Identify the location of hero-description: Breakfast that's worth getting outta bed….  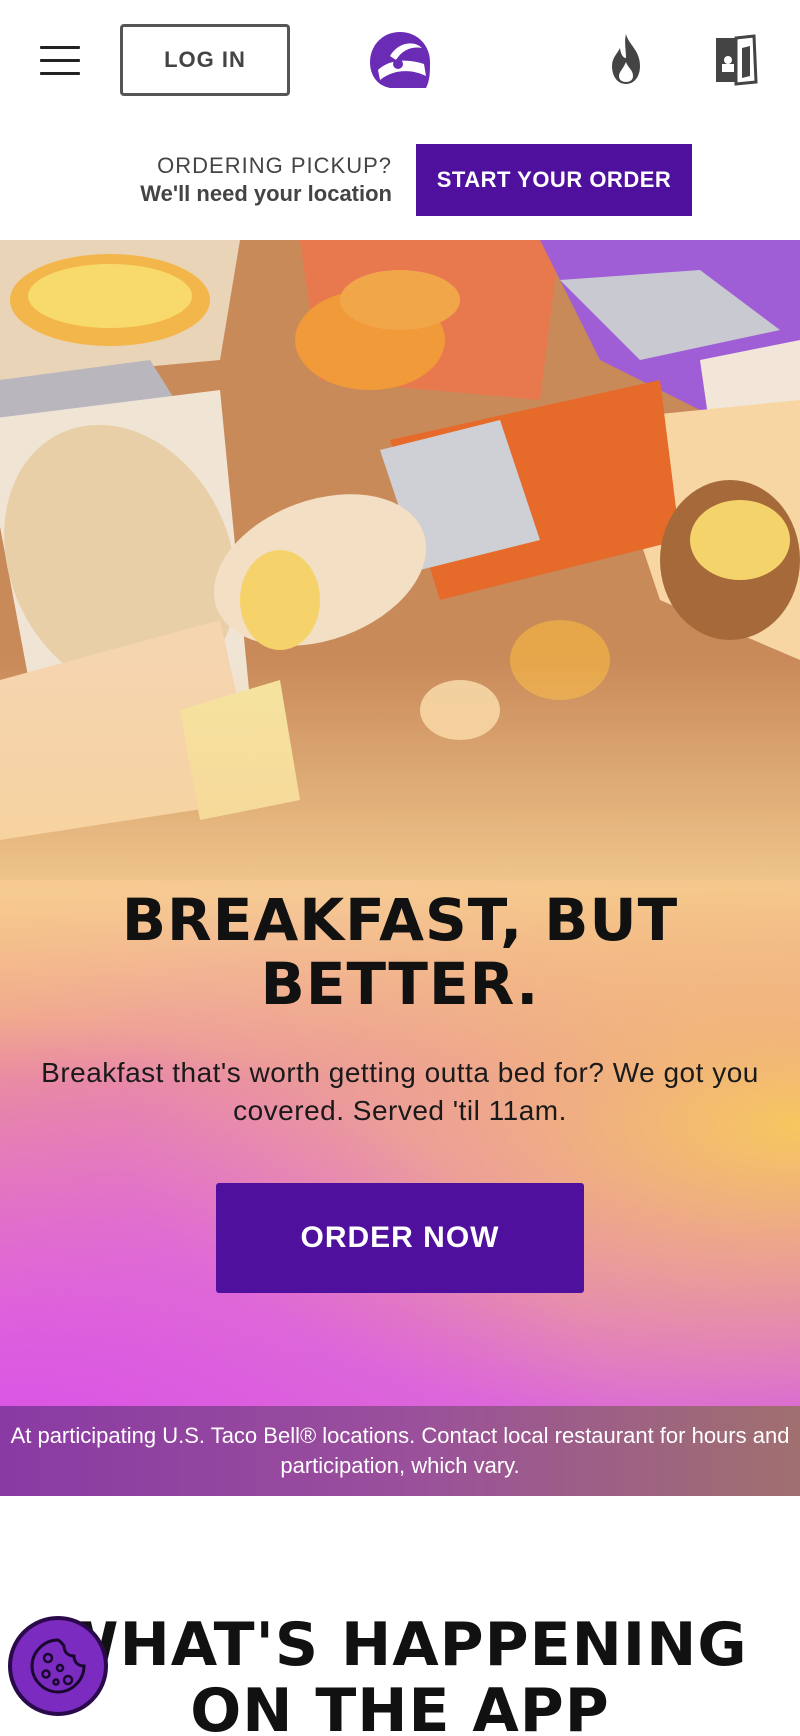
(400, 1091).